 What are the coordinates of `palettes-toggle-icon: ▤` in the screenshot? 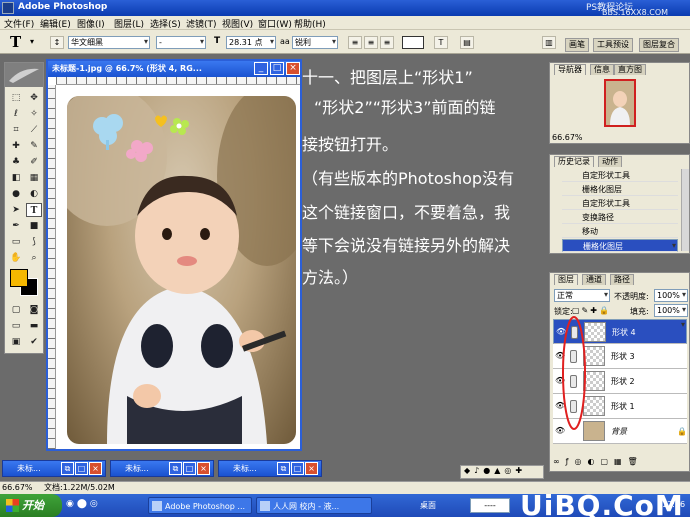 It's located at (467, 42).